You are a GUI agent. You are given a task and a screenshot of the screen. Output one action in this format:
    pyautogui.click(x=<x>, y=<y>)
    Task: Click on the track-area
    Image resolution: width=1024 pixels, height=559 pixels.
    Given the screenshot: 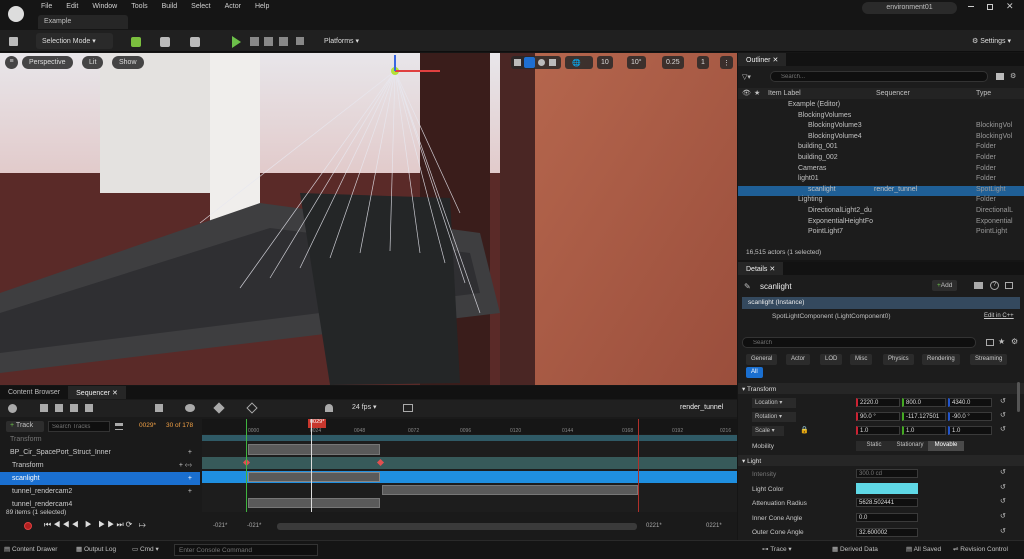 What is the action you would take?
    pyautogui.click(x=469, y=465)
    